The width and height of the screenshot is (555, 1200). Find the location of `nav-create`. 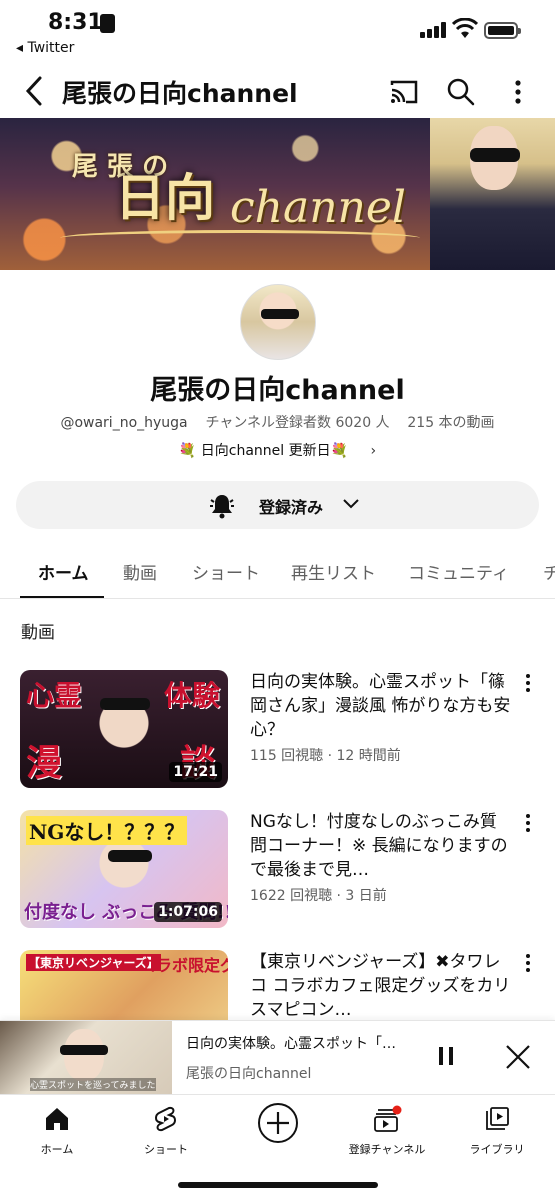

nav-create is located at coordinates (278, 1125).